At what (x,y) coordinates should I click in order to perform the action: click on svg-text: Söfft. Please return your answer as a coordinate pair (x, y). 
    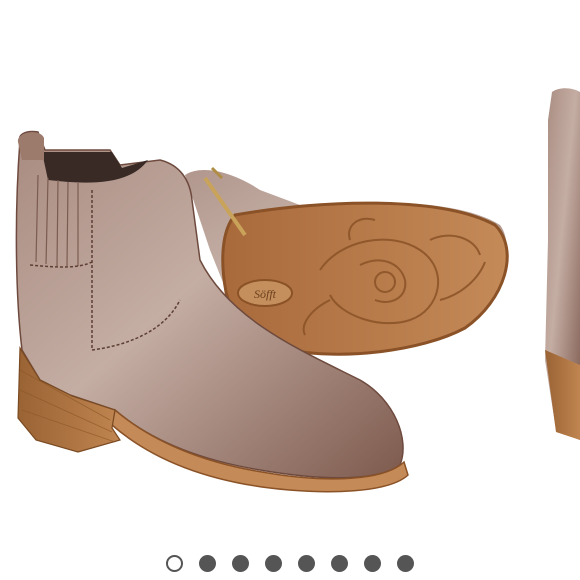
    Looking at the image, I should click on (265, 294).